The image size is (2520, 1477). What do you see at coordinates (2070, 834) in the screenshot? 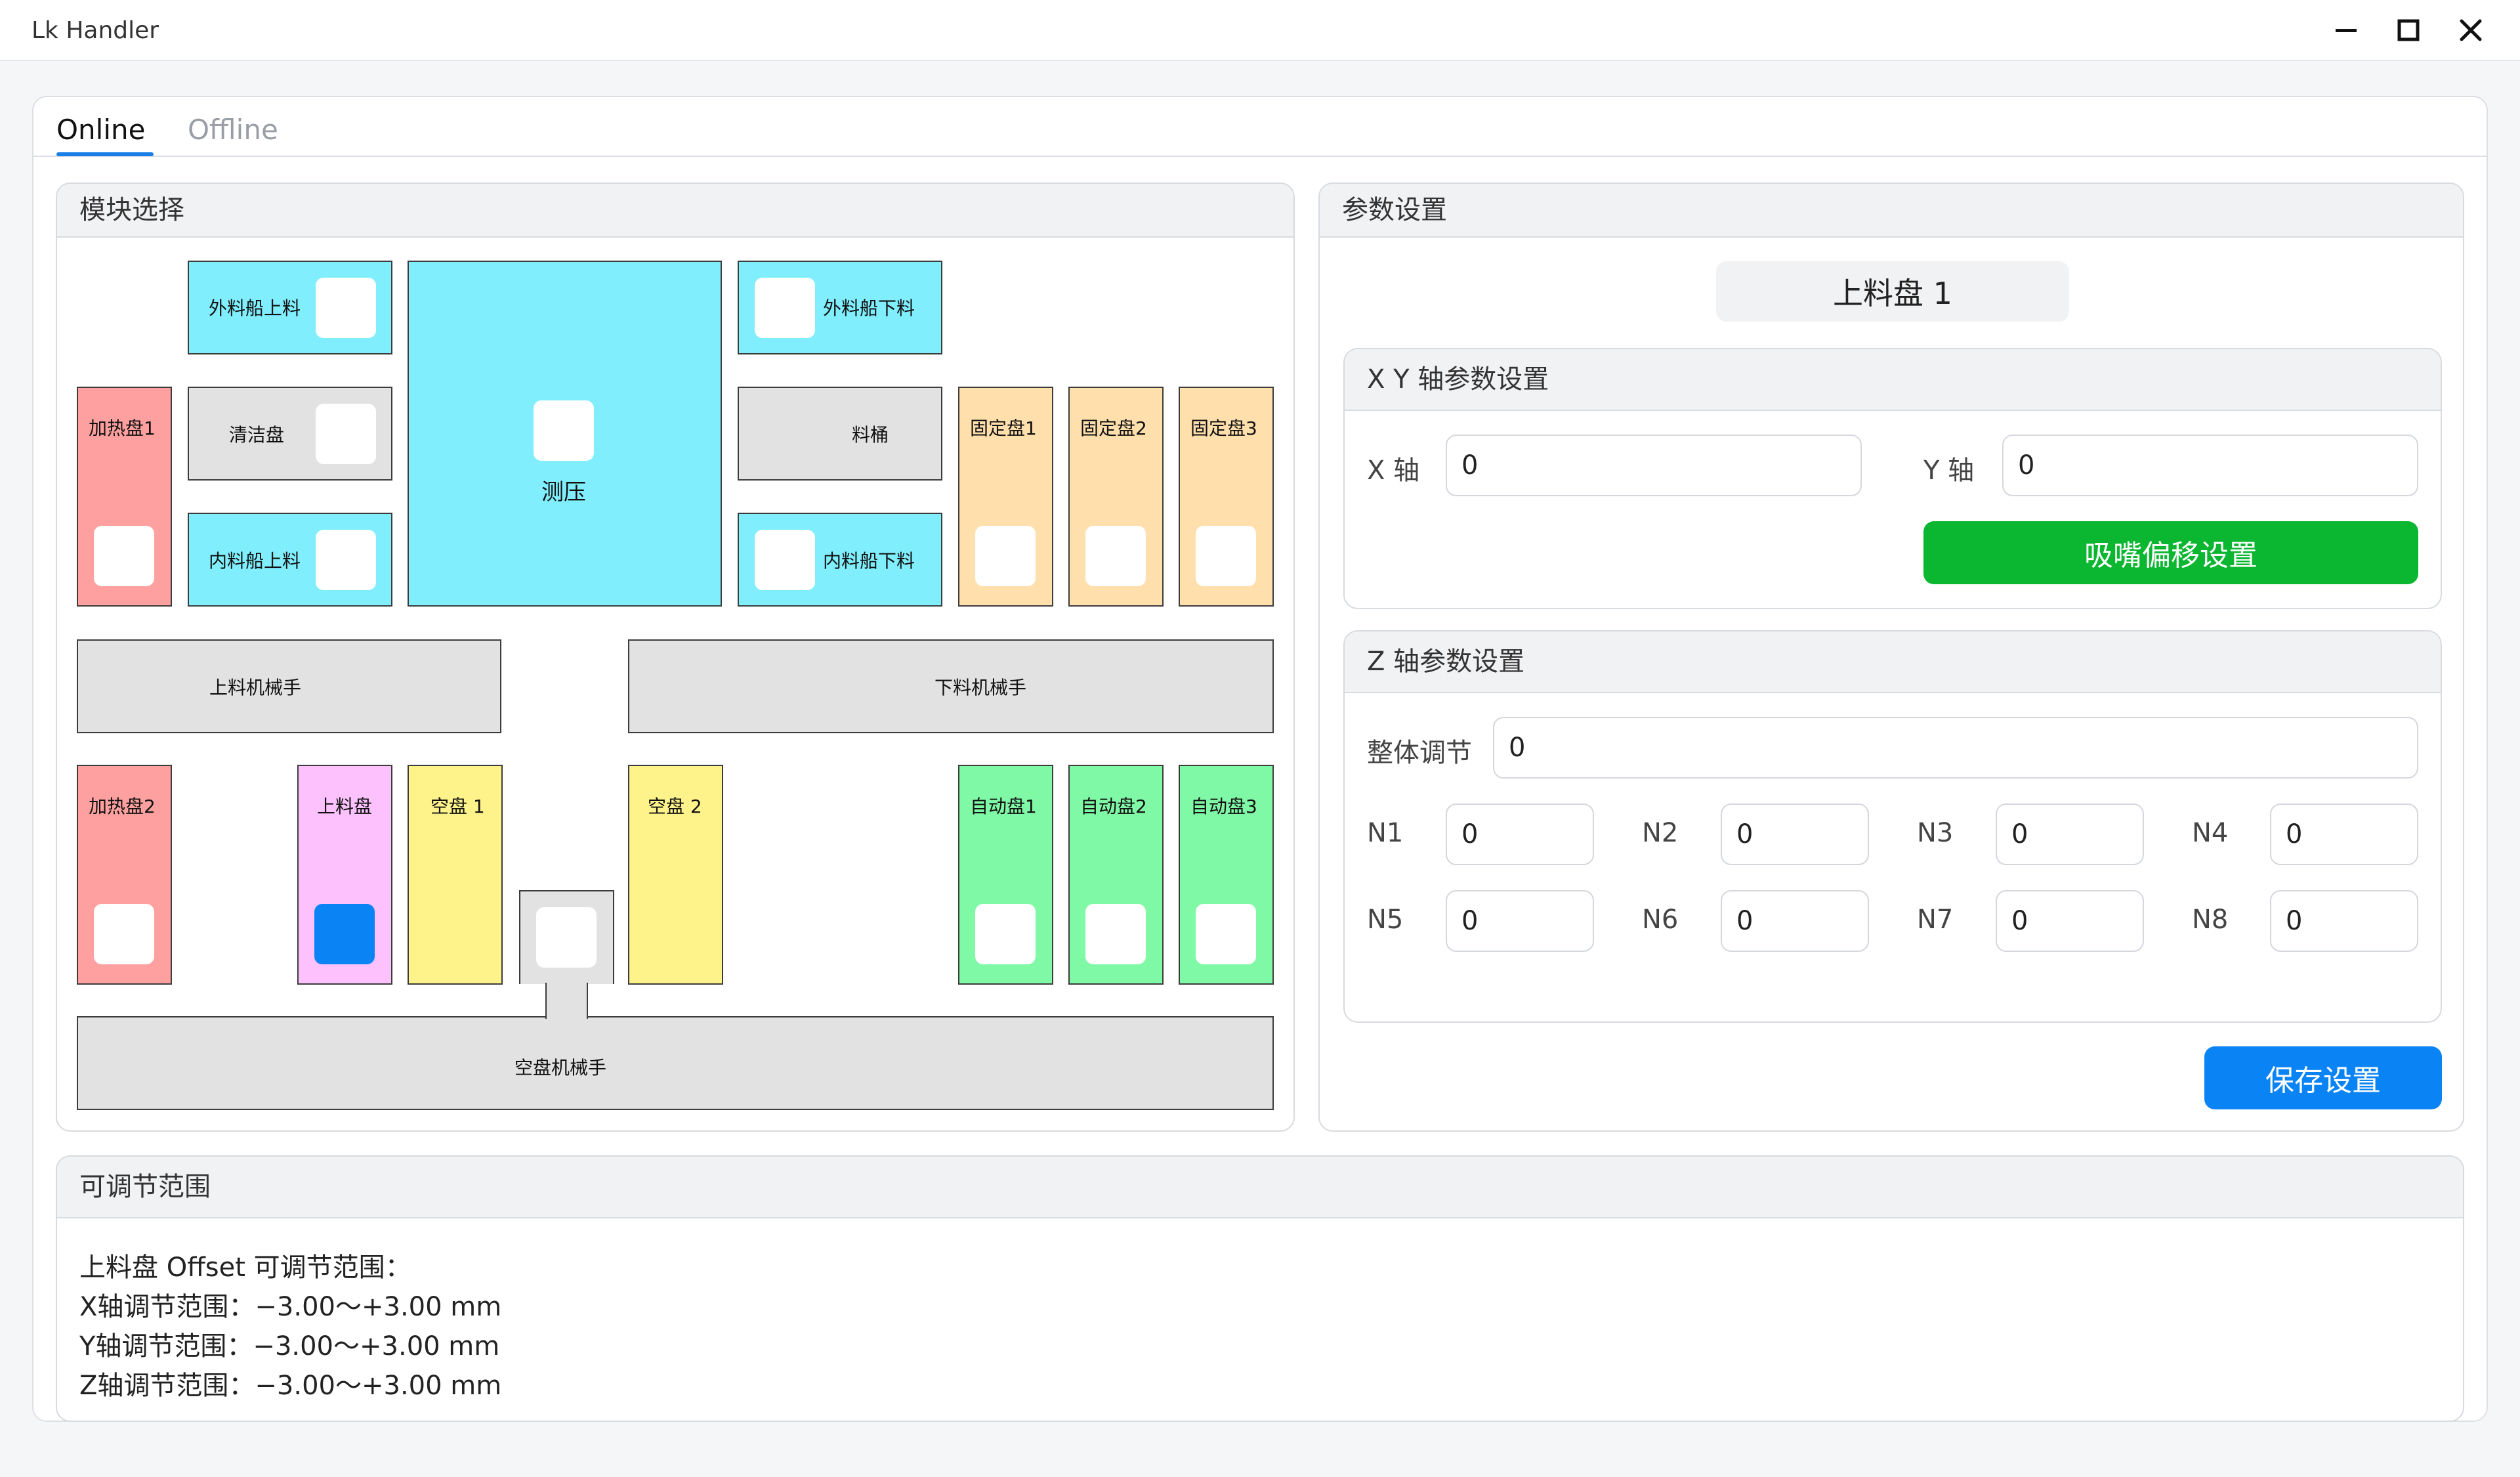
I see `n3-input` at bounding box center [2070, 834].